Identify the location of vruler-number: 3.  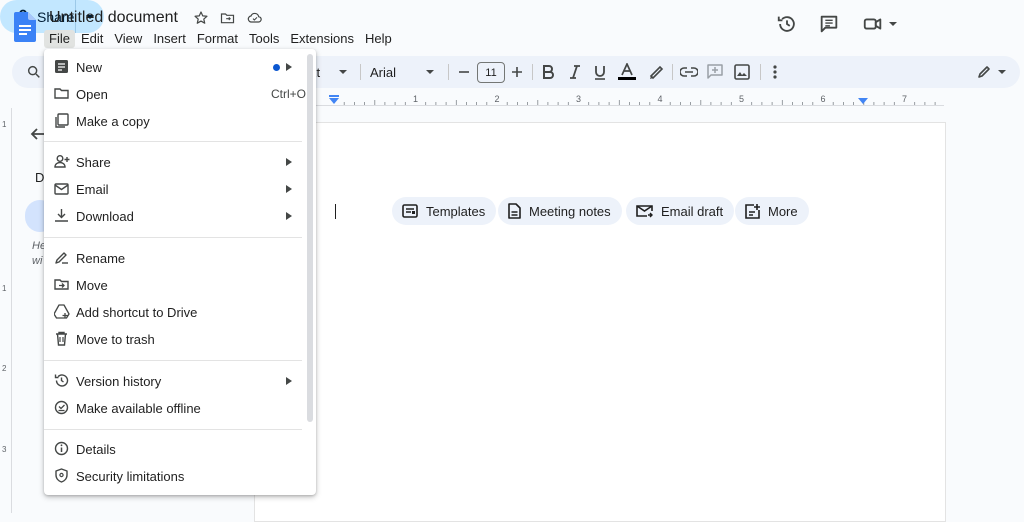
(4, 449).